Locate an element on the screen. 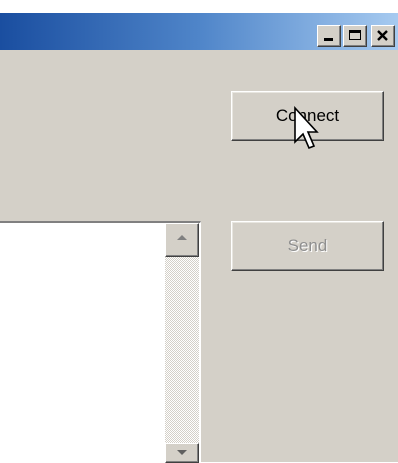  close-button is located at coordinates (383, 36).